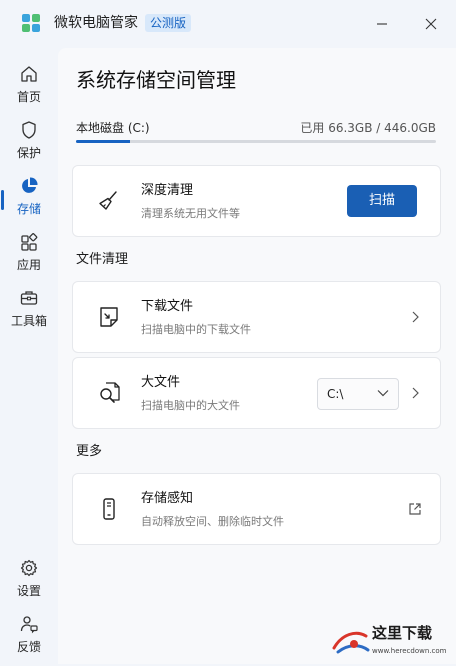 The height and width of the screenshot is (666, 456). I want to click on disk-usage-bar, so click(256, 141).